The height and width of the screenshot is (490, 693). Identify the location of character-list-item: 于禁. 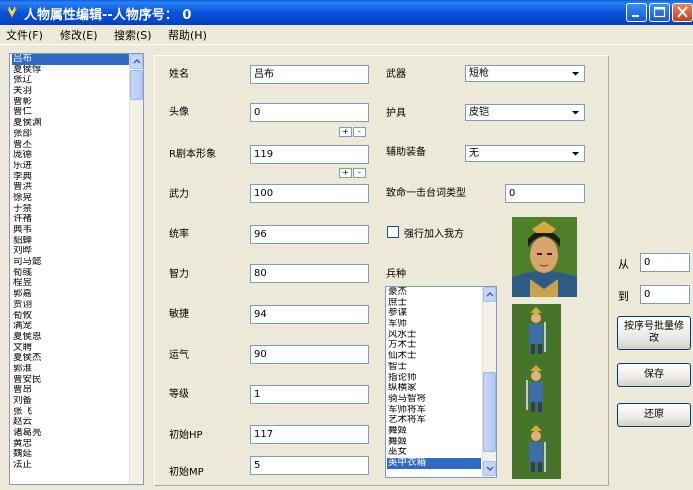
(71, 209).